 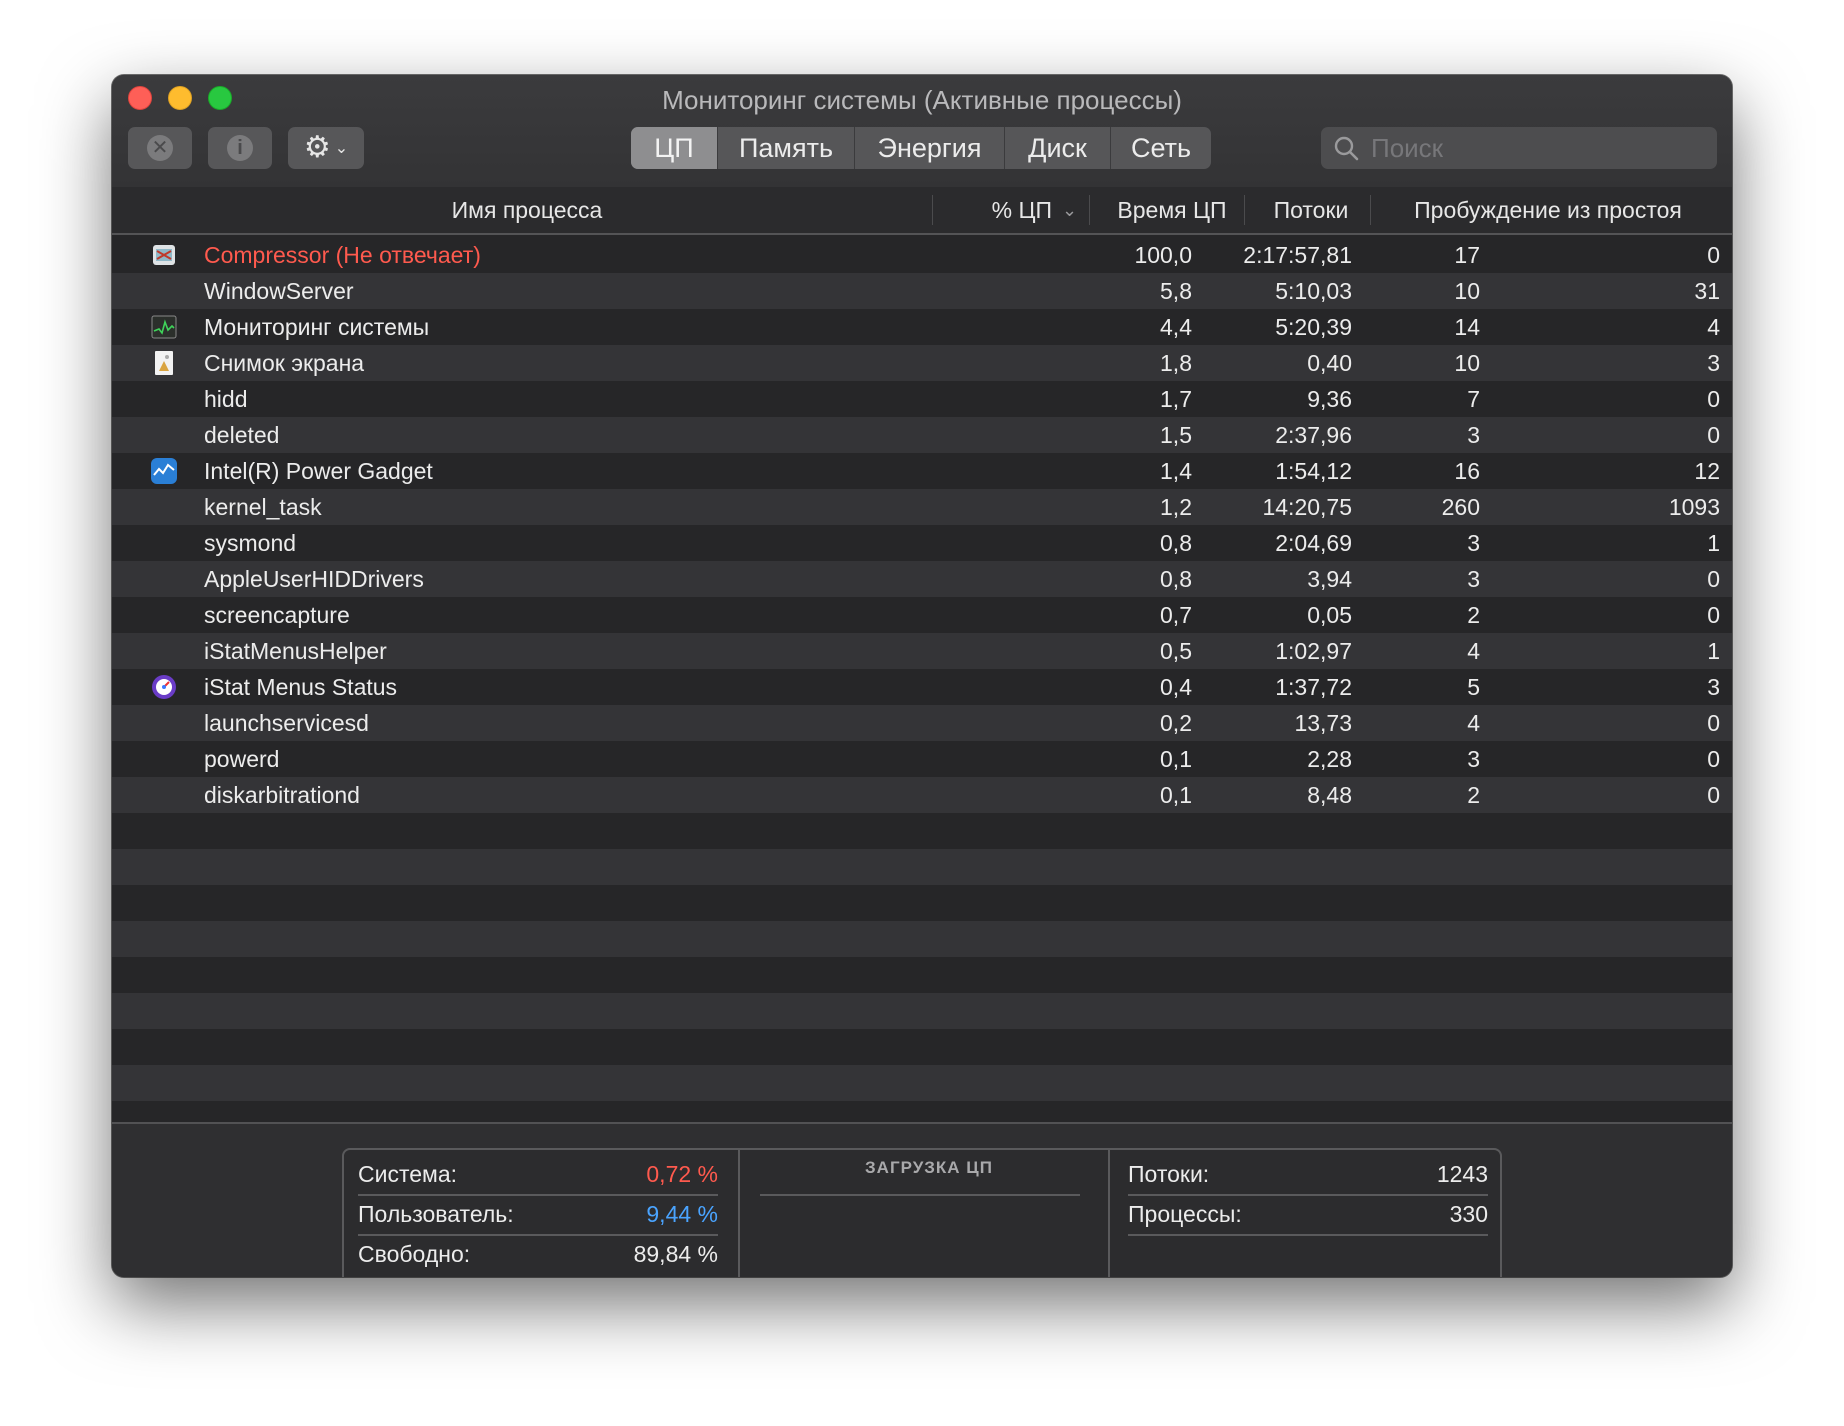 What do you see at coordinates (1536, 148) in the screenshot?
I see `search-input` at bounding box center [1536, 148].